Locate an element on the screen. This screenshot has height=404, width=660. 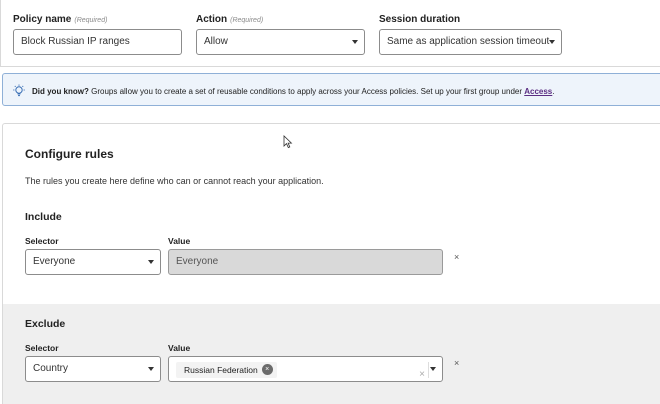
session-duration-value: Same as application session timeout is located at coordinates (468, 41).